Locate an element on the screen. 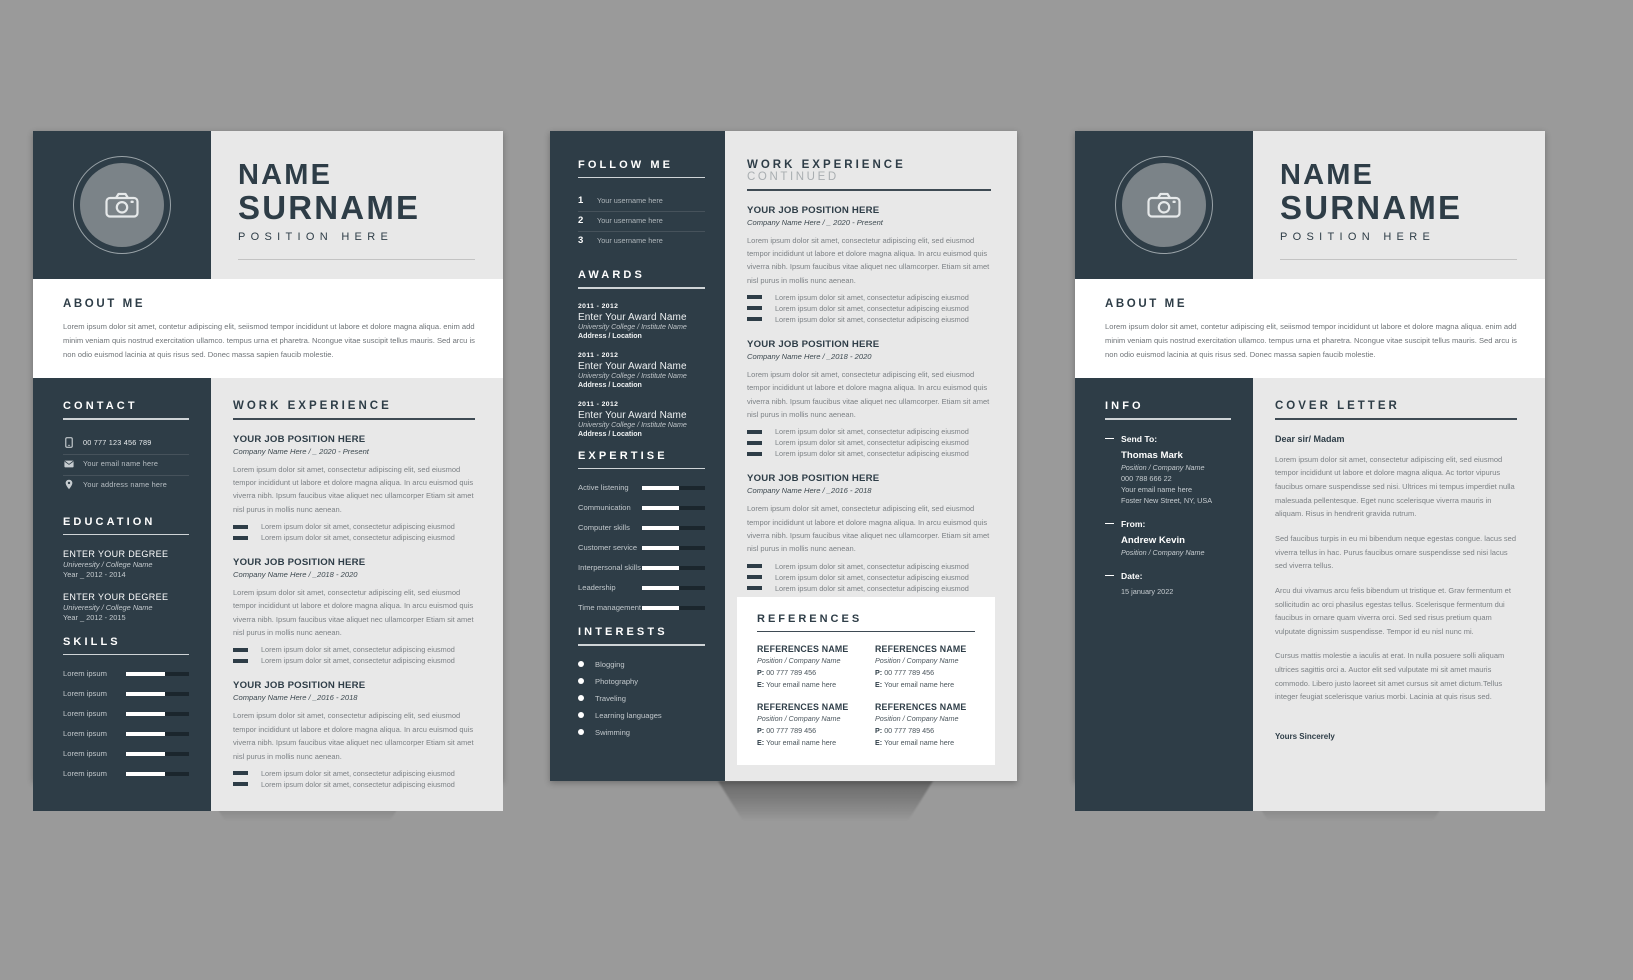  list-item: 00 777 123 456 789 is located at coordinates (126, 444).